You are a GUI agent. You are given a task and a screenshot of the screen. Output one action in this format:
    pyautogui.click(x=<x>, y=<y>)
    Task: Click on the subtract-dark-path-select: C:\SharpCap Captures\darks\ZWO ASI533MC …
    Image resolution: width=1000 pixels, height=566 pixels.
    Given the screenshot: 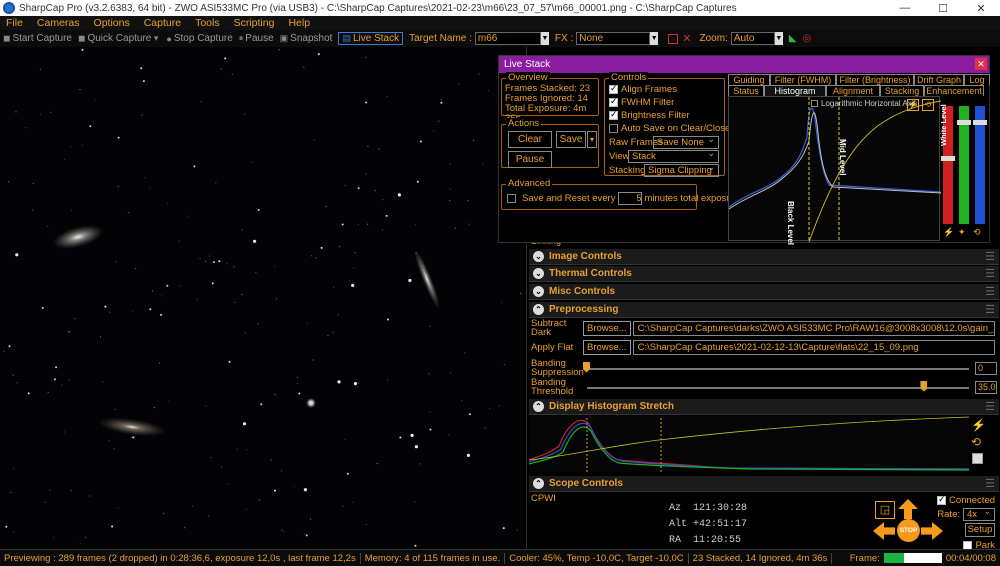 What is the action you would take?
    pyautogui.click(x=813, y=328)
    